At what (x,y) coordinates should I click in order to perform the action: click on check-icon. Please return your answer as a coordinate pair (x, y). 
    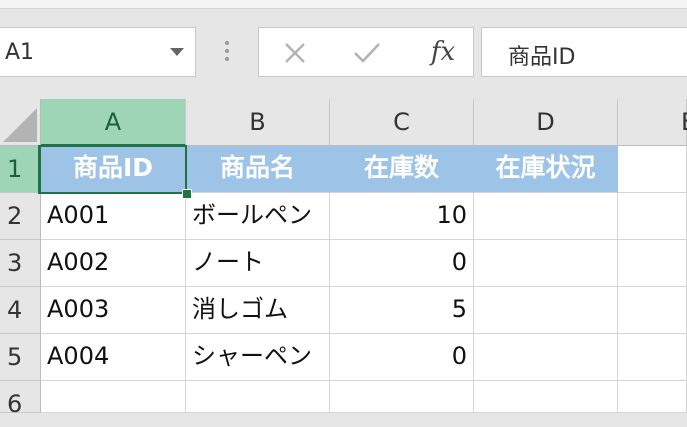
    Looking at the image, I should click on (367, 53).